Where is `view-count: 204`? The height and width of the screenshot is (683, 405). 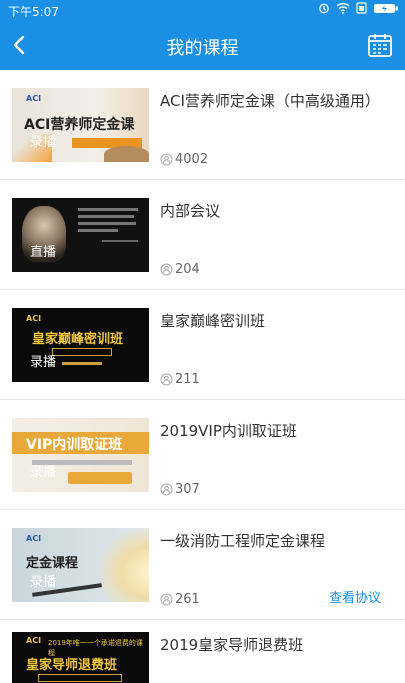 view-count: 204 is located at coordinates (180, 269).